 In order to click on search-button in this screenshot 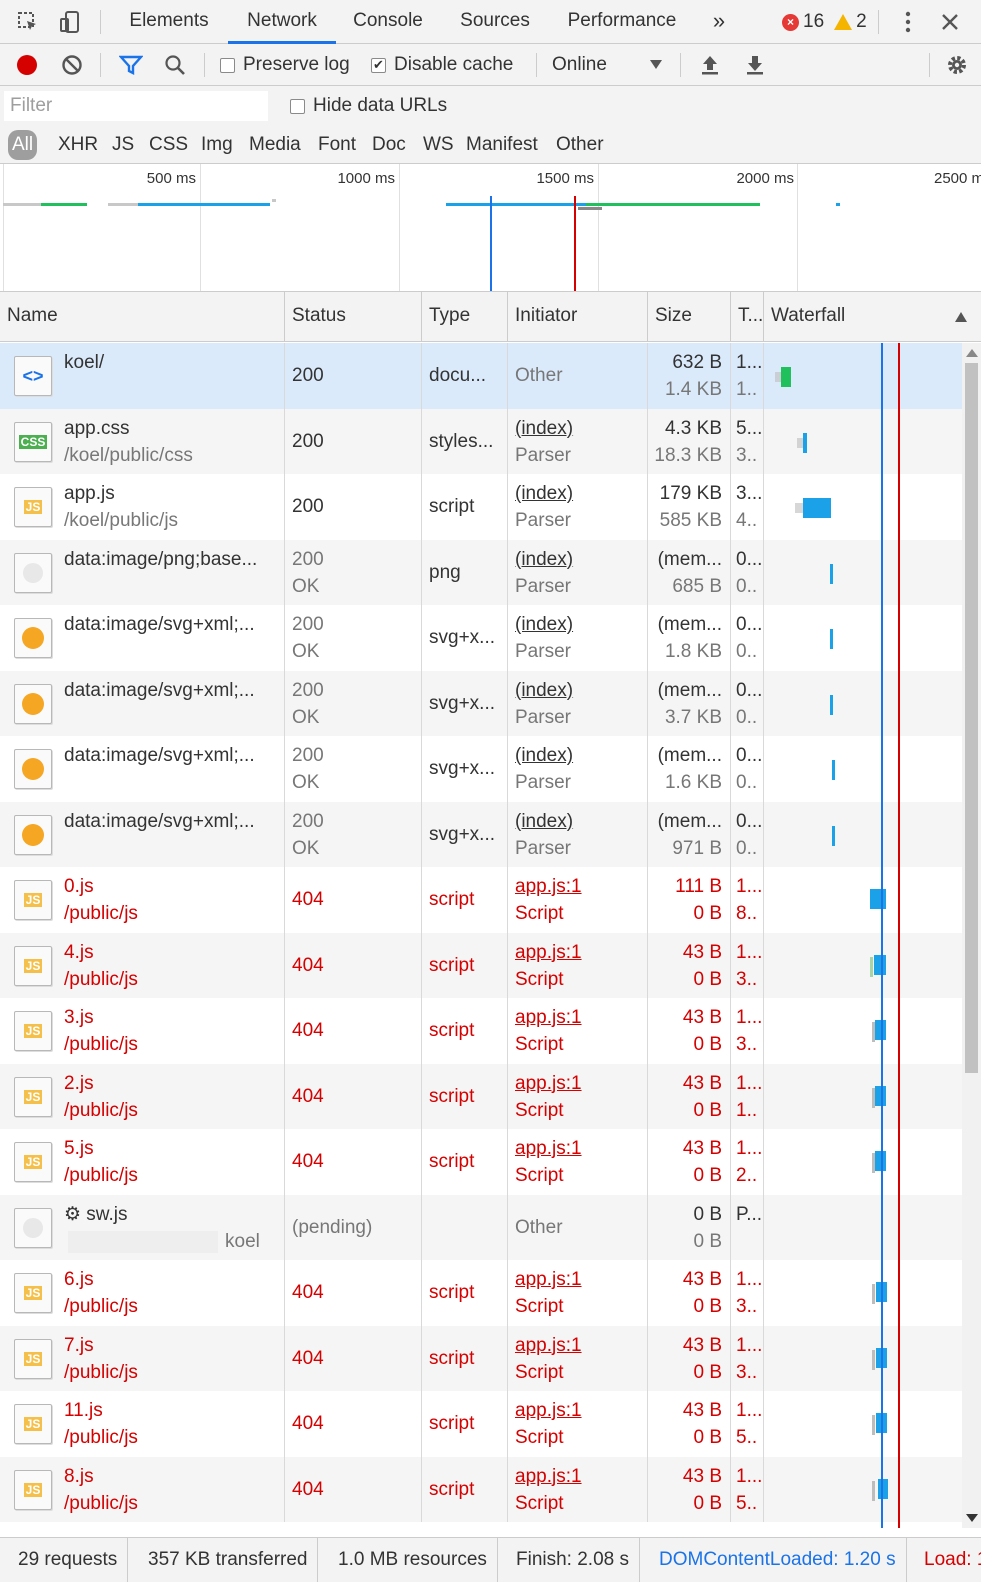, I will do `click(175, 65)`.